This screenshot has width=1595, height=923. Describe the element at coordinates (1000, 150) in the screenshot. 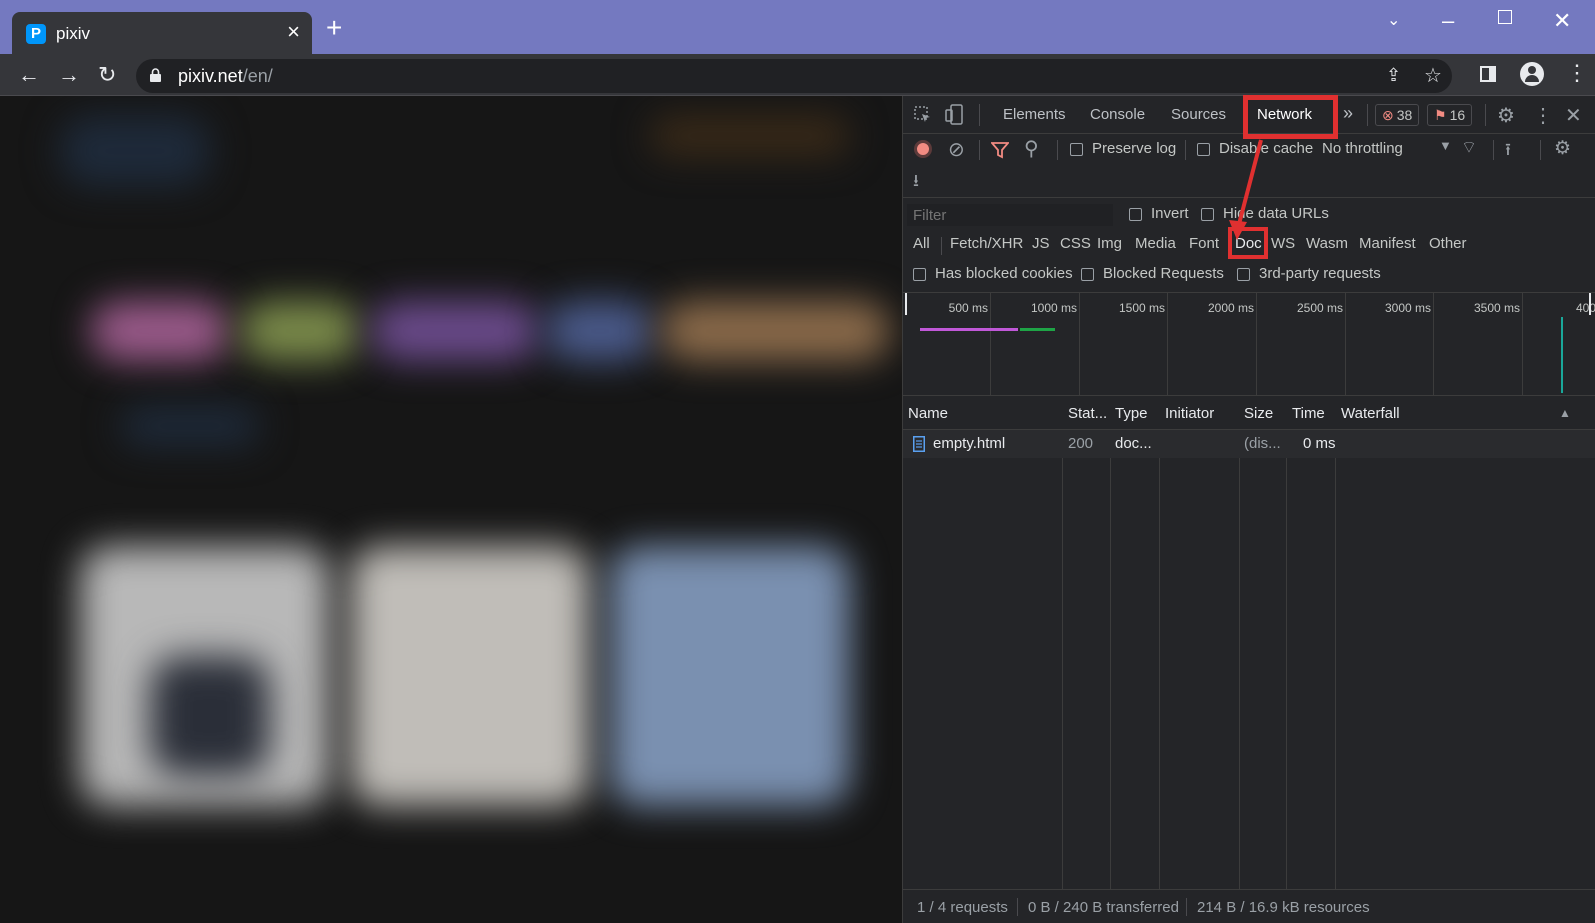

I see `filter-funnel-icon` at that location.